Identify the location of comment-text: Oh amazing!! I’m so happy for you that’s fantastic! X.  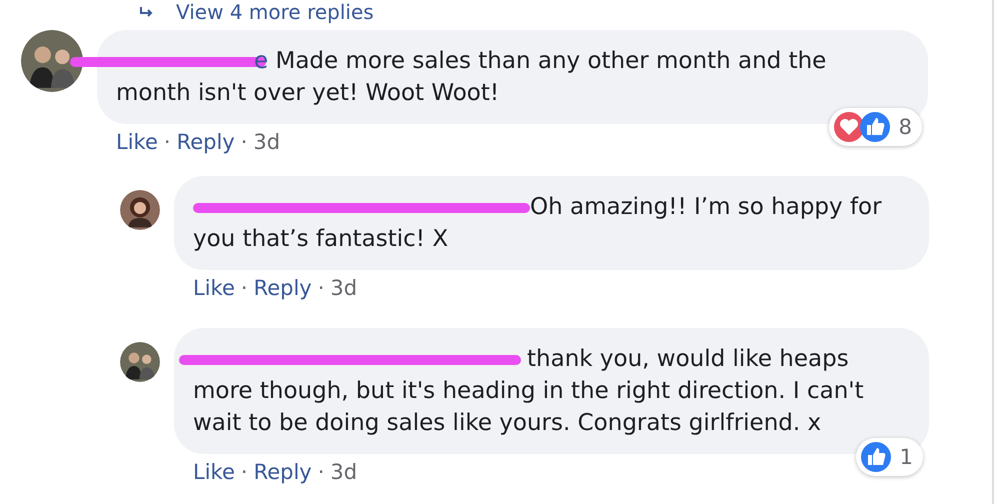
(538, 223).